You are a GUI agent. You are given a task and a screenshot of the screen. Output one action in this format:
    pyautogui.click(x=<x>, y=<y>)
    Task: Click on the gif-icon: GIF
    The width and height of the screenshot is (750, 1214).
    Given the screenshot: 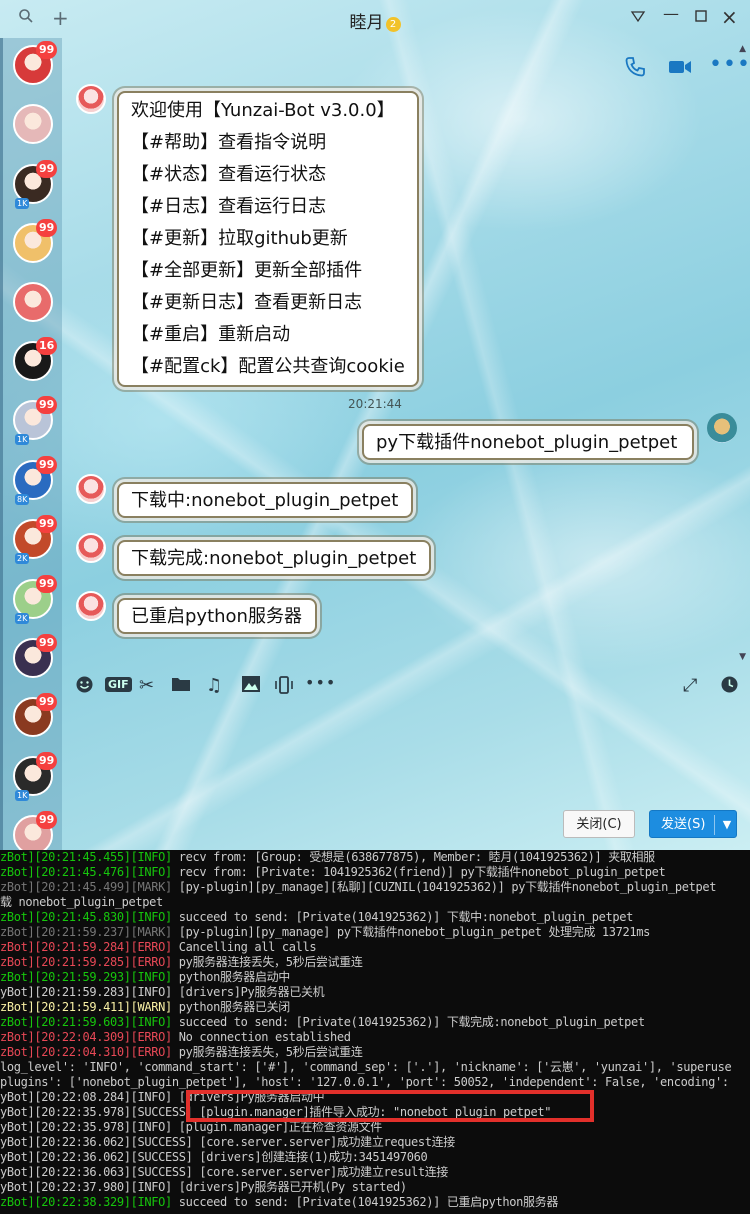 What is the action you would take?
    pyautogui.click(x=118, y=684)
    